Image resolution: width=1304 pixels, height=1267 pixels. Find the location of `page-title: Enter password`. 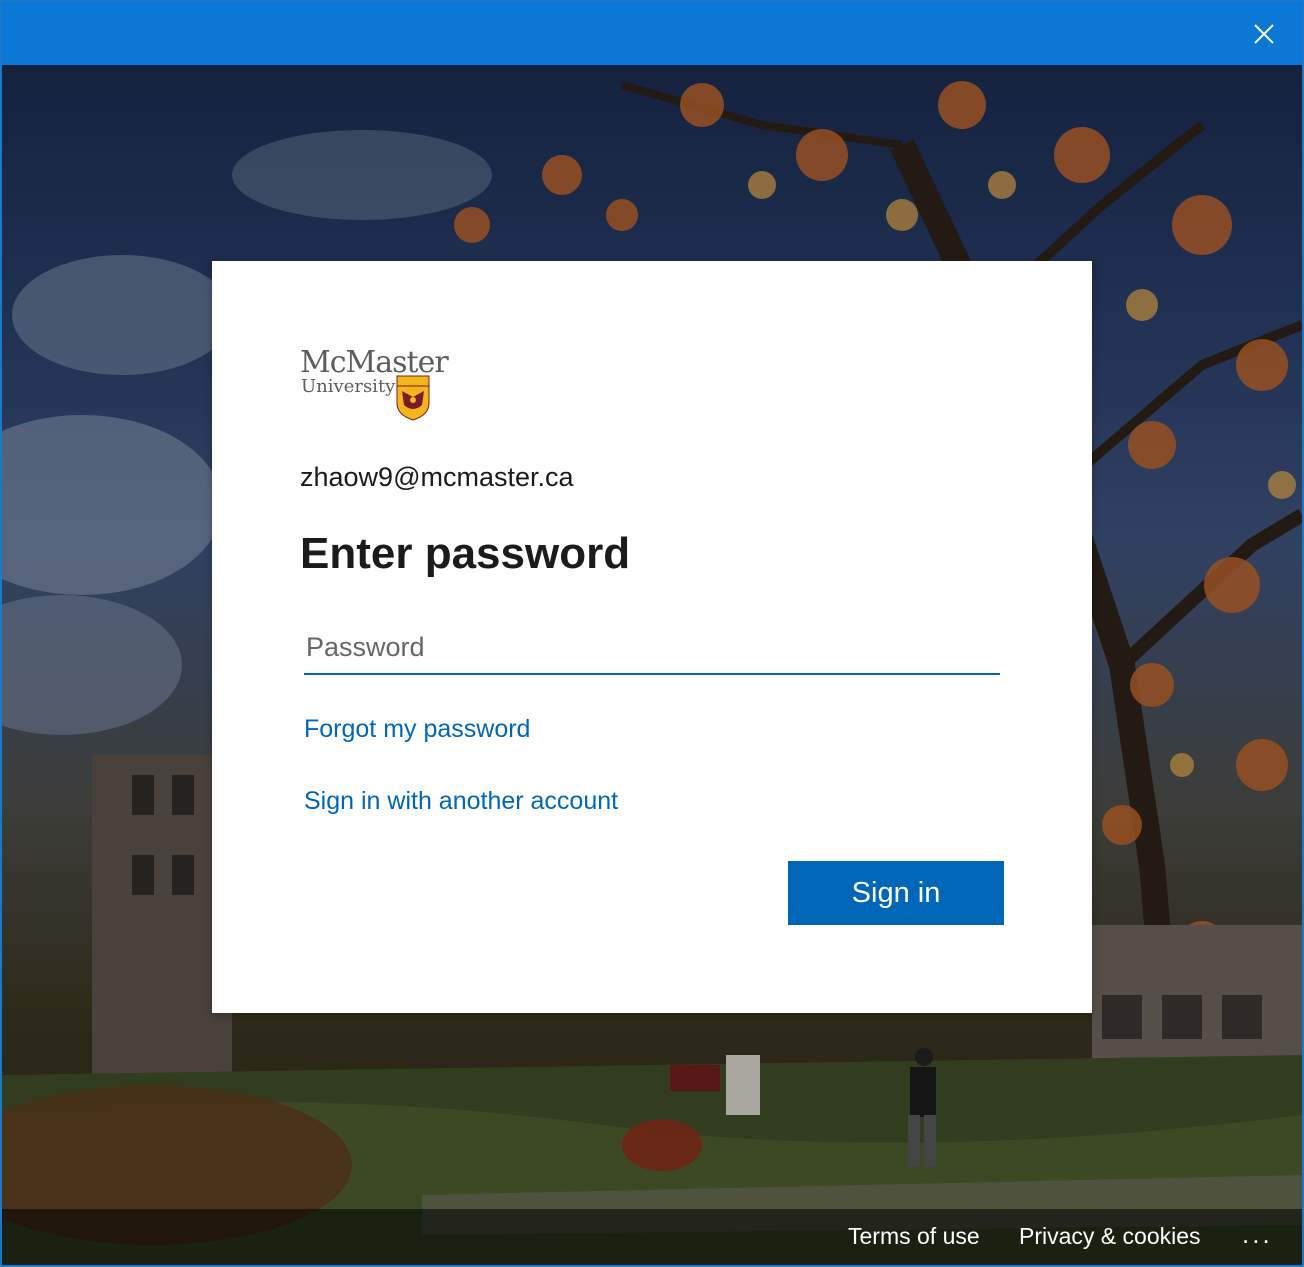

page-title: Enter password is located at coordinates (465, 553).